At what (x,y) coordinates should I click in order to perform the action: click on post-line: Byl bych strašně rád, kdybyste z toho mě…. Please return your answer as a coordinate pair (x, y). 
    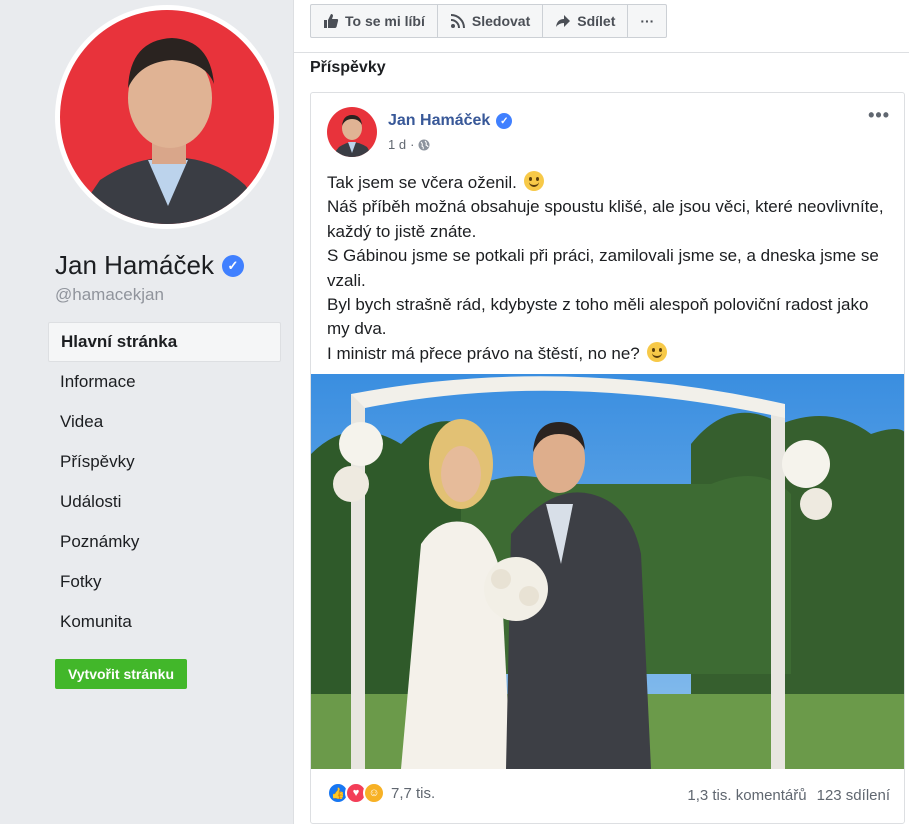
    Looking at the image, I should click on (598, 317).